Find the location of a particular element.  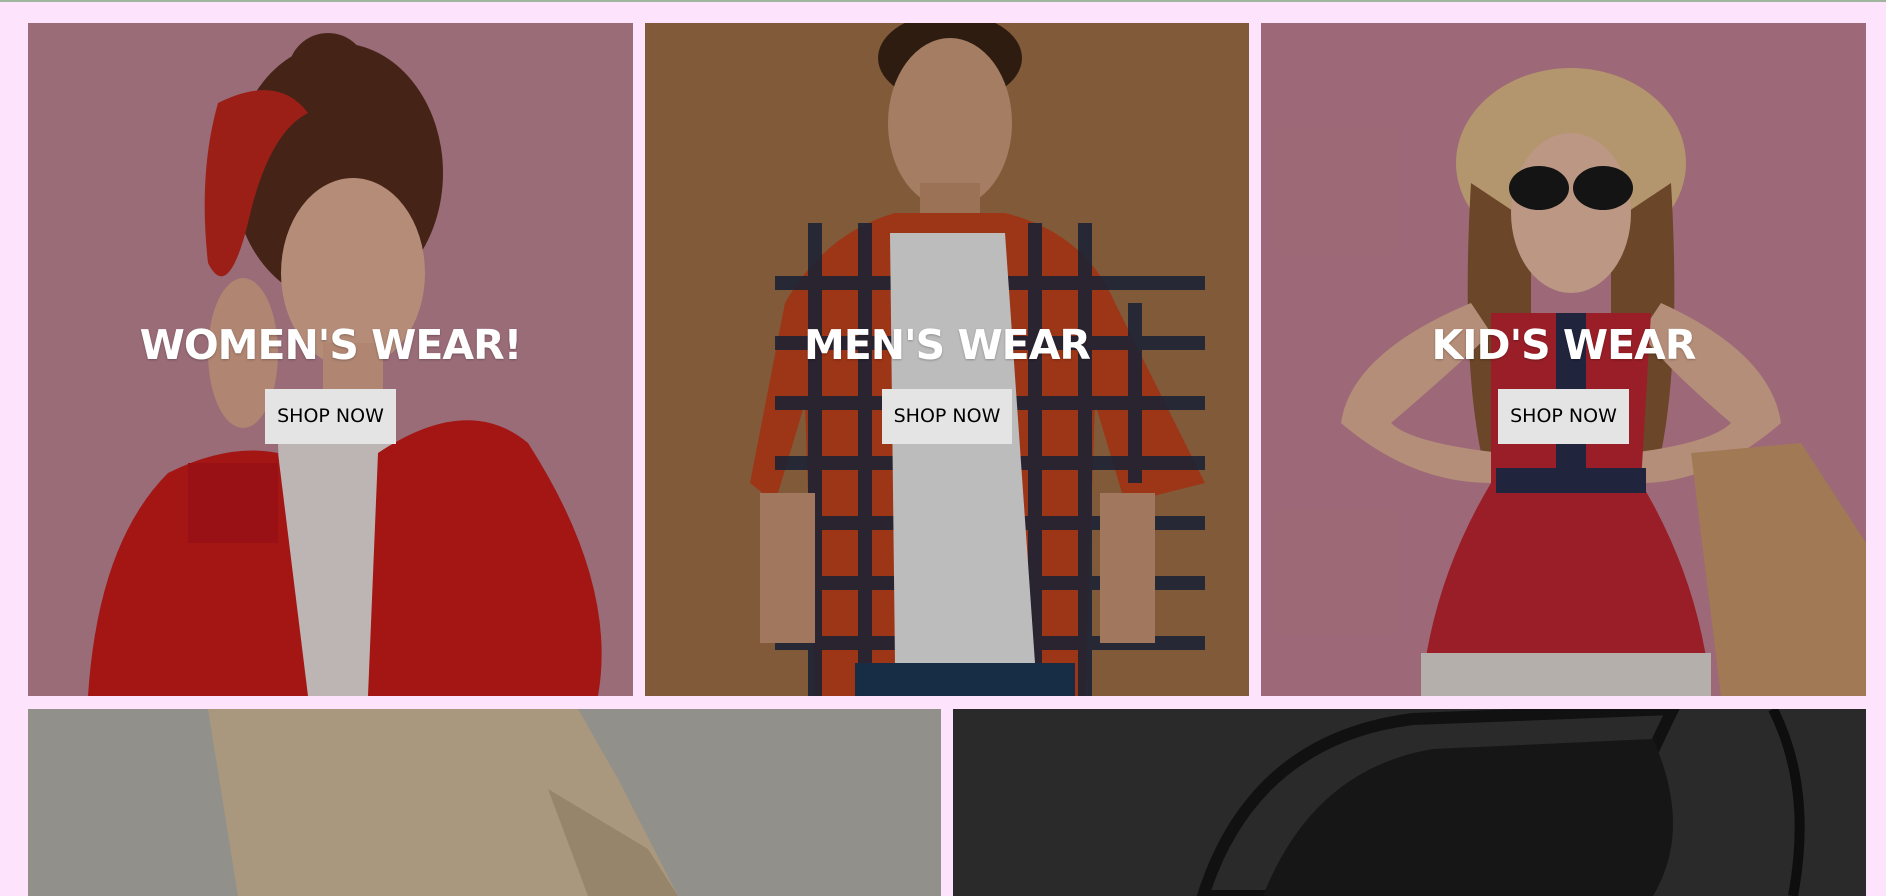

category-title: KID'S WEAR is located at coordinates (1564, 345).